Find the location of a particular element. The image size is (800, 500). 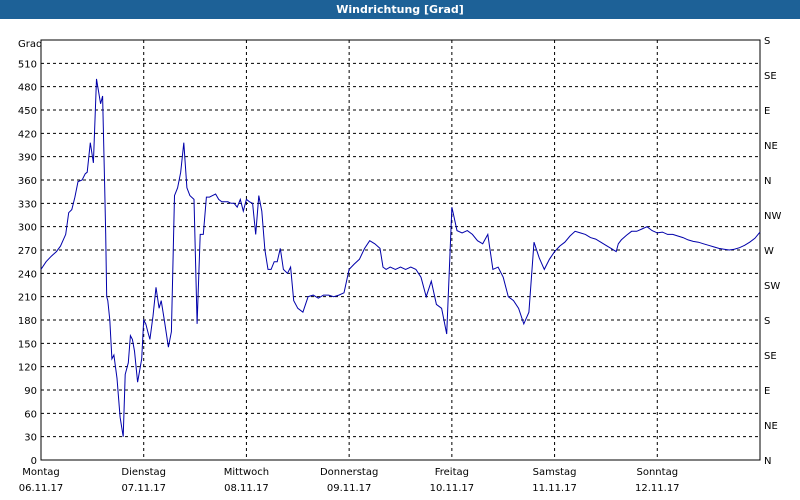

y-tick-label: 300 is located at coordinates (27, 228).